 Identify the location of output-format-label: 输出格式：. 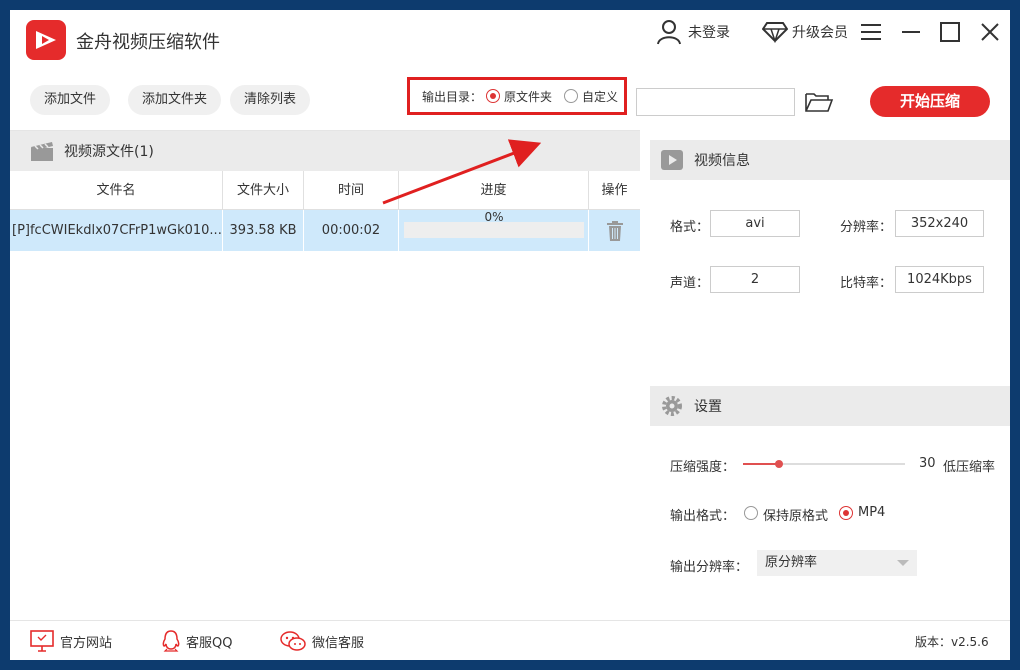
(703, 516).